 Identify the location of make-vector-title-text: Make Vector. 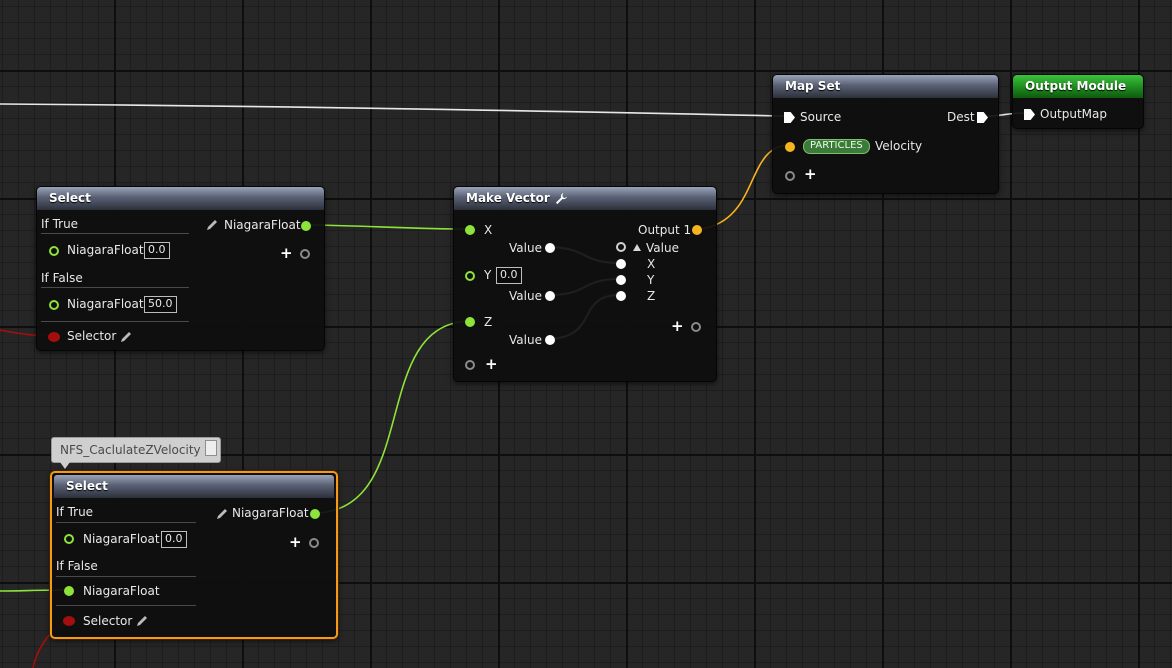
(508, 198).